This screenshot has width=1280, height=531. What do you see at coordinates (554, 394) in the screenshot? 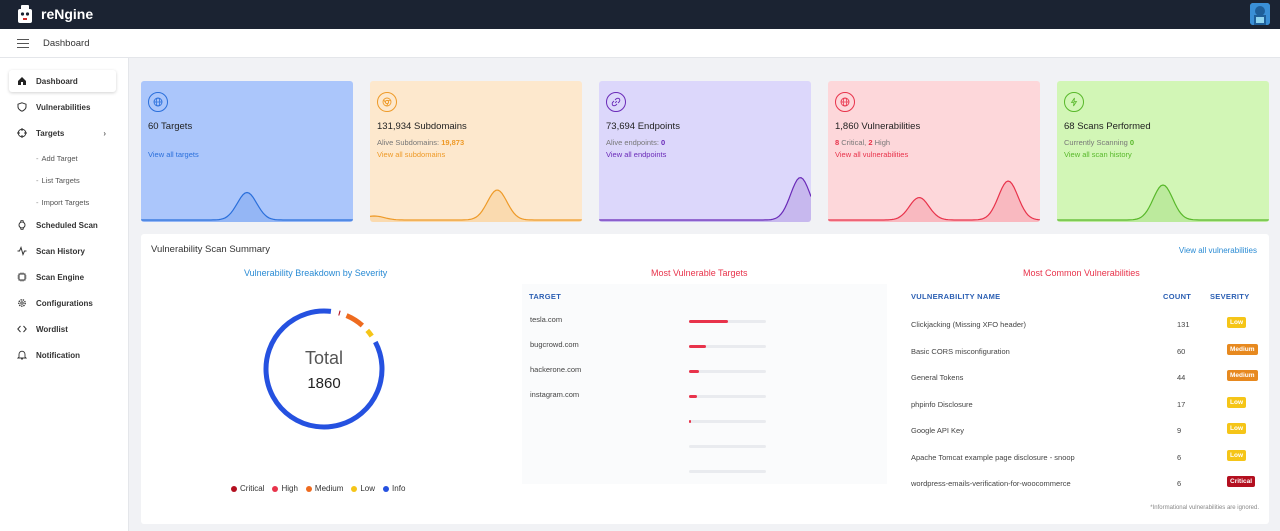
I see `target-name: instagram.com` at bounding box center [554, 394].